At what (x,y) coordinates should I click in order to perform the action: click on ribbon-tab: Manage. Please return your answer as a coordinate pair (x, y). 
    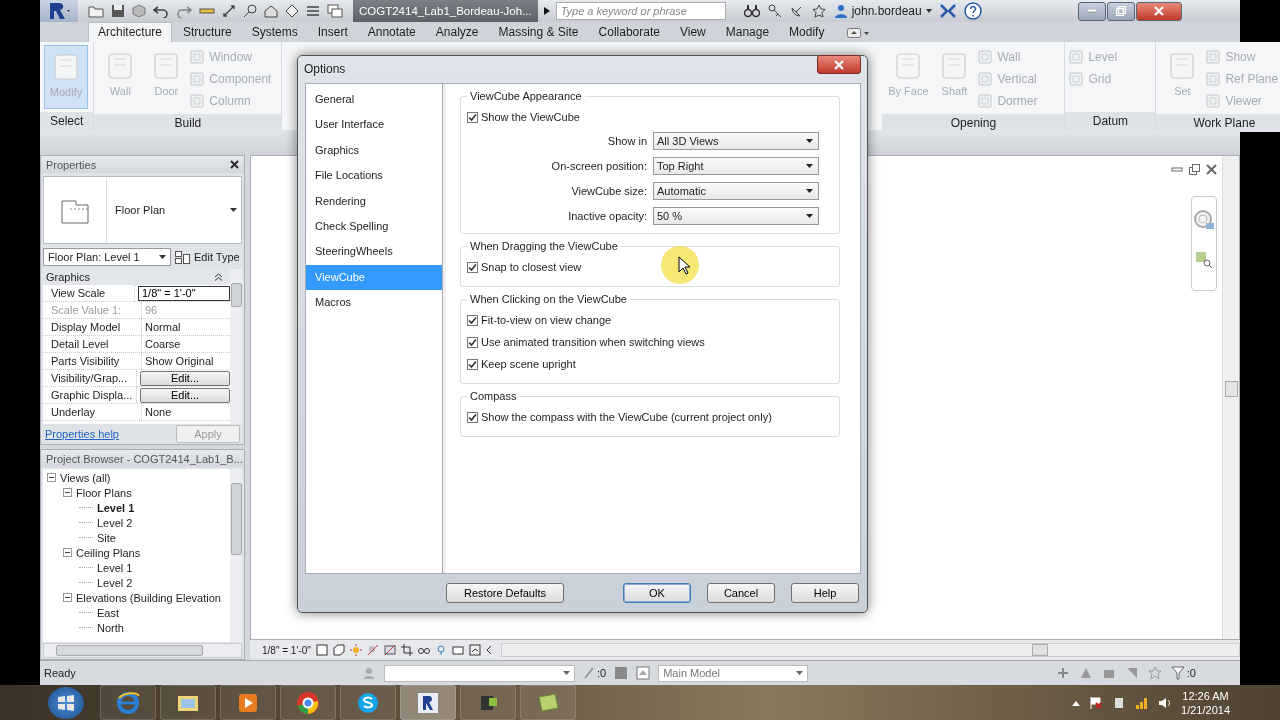
    Looking at the image, I should click on (747, 32).